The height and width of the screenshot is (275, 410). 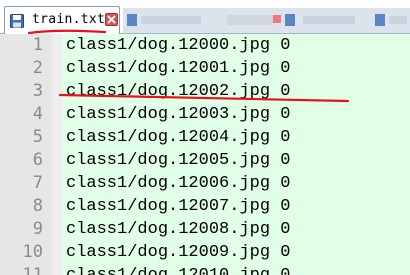 I want to click on save-icon, so click(x=17, y=20).